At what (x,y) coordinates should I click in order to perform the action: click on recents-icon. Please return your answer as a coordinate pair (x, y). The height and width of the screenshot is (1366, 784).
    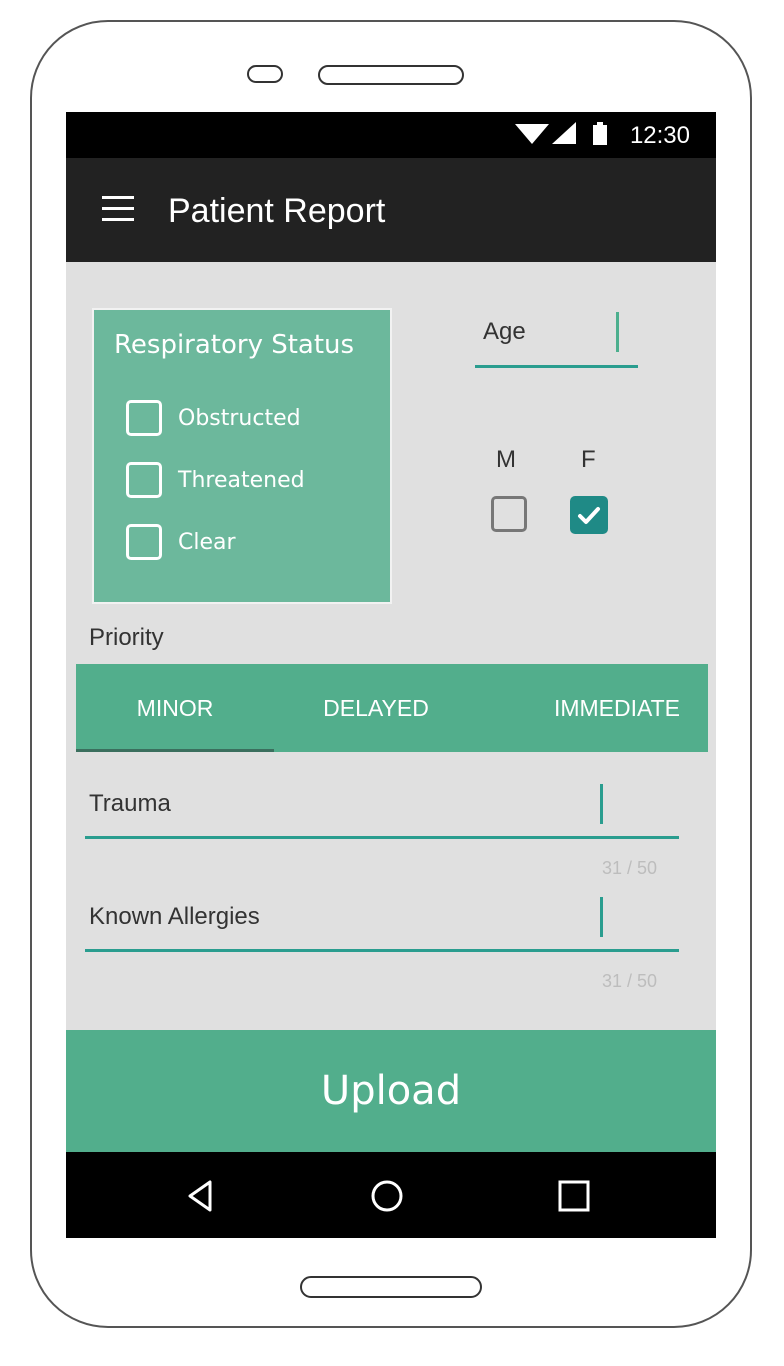
    Looking at the image, I should click on (574, 1196).